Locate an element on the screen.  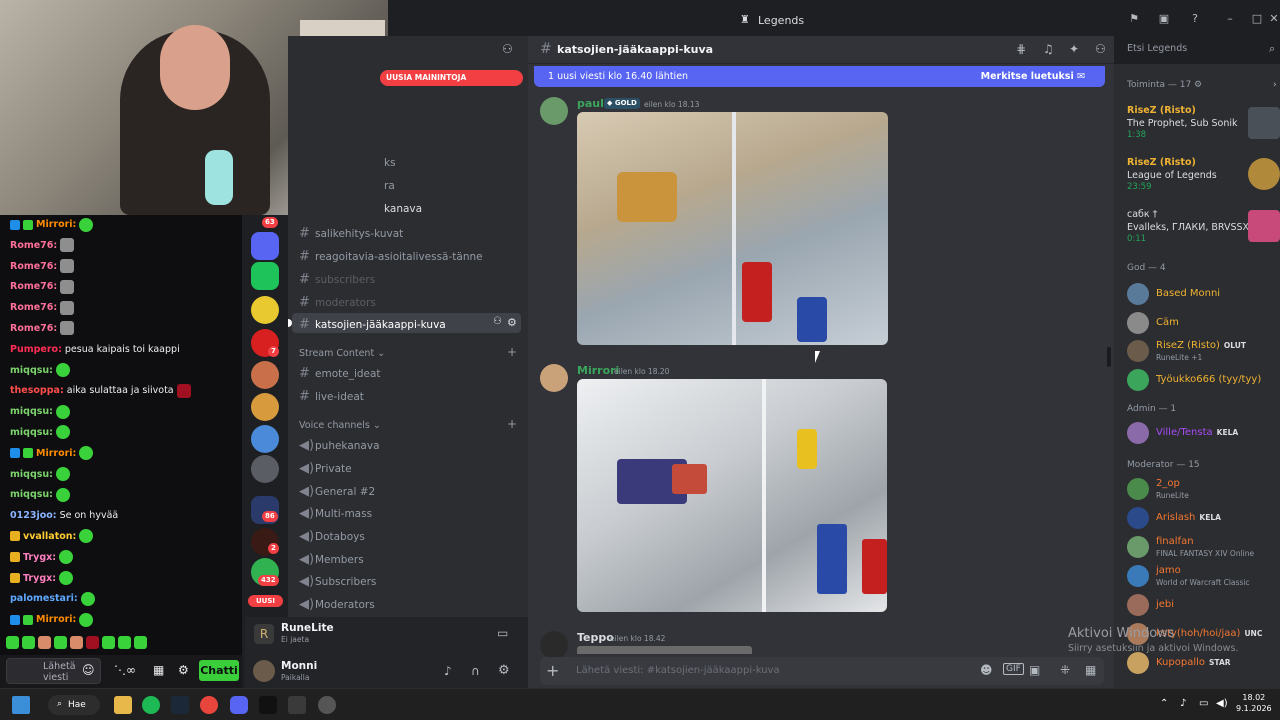
pin-icon: ✦ is located at coordinates (1074, 49).